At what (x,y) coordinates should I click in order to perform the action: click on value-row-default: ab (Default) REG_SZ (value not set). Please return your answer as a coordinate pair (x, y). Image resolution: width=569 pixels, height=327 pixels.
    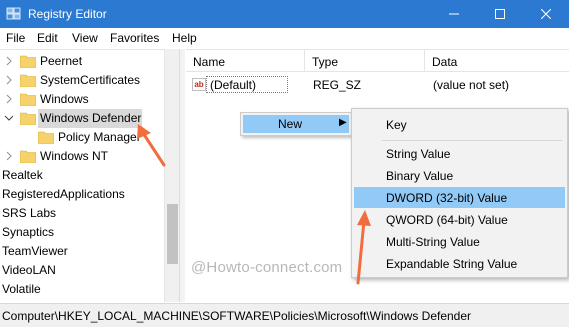
    Looking at the image, I should click on (377, 84).